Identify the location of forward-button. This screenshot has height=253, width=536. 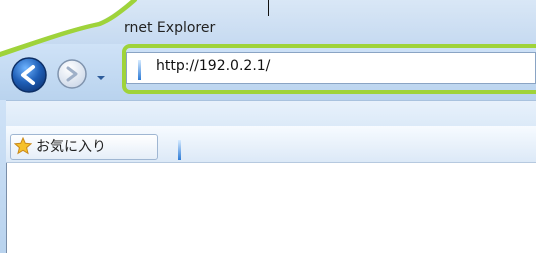
(72, 74).